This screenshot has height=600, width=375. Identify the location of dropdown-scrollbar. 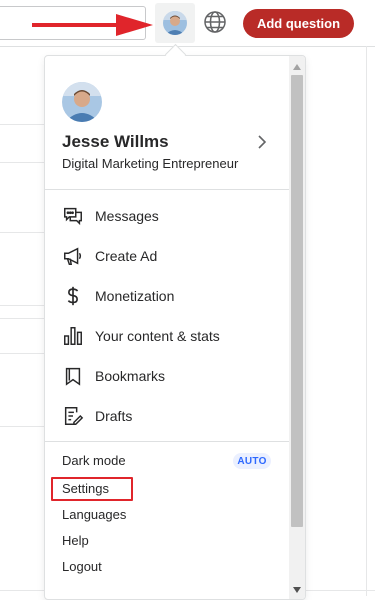
(297, 327).